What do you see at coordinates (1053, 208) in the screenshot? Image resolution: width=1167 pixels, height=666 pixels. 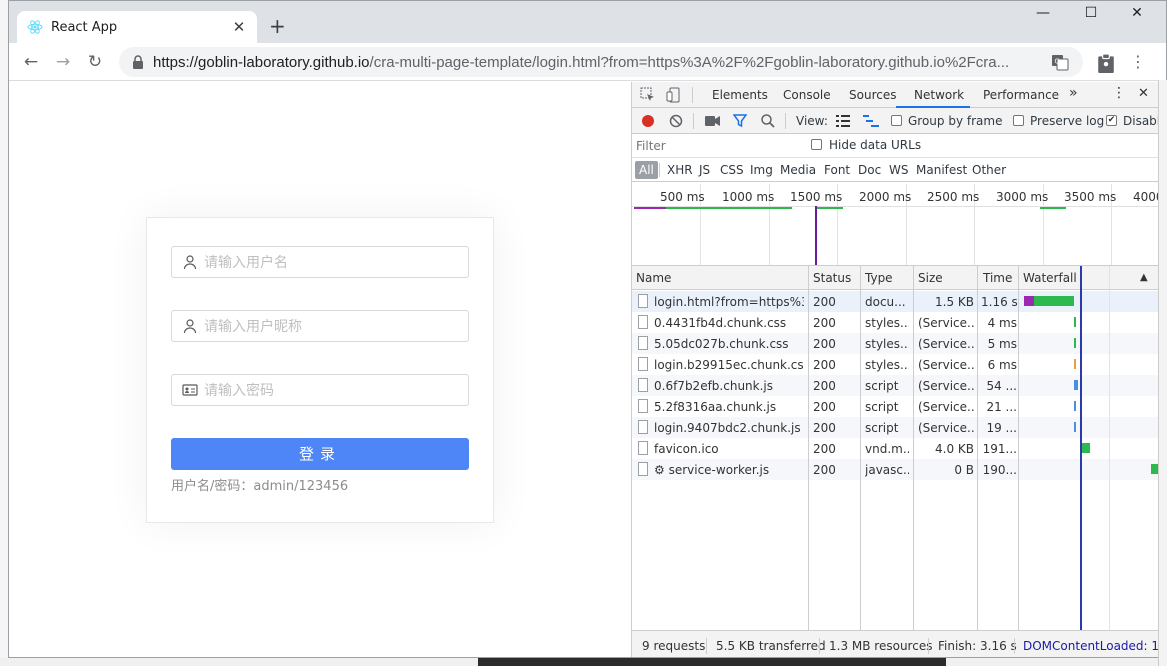 I see `overview-download-bar` at bounding box center [1053, 208].